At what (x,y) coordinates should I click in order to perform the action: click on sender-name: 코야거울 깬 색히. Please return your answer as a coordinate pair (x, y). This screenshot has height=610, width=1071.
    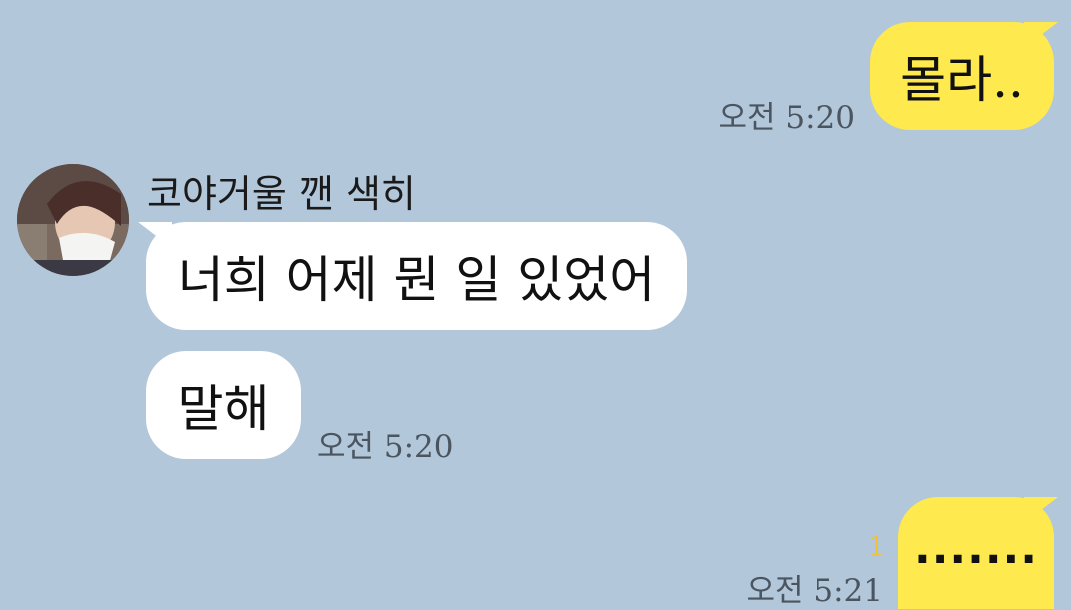
    Looking at the image, I should click on (281, 194).